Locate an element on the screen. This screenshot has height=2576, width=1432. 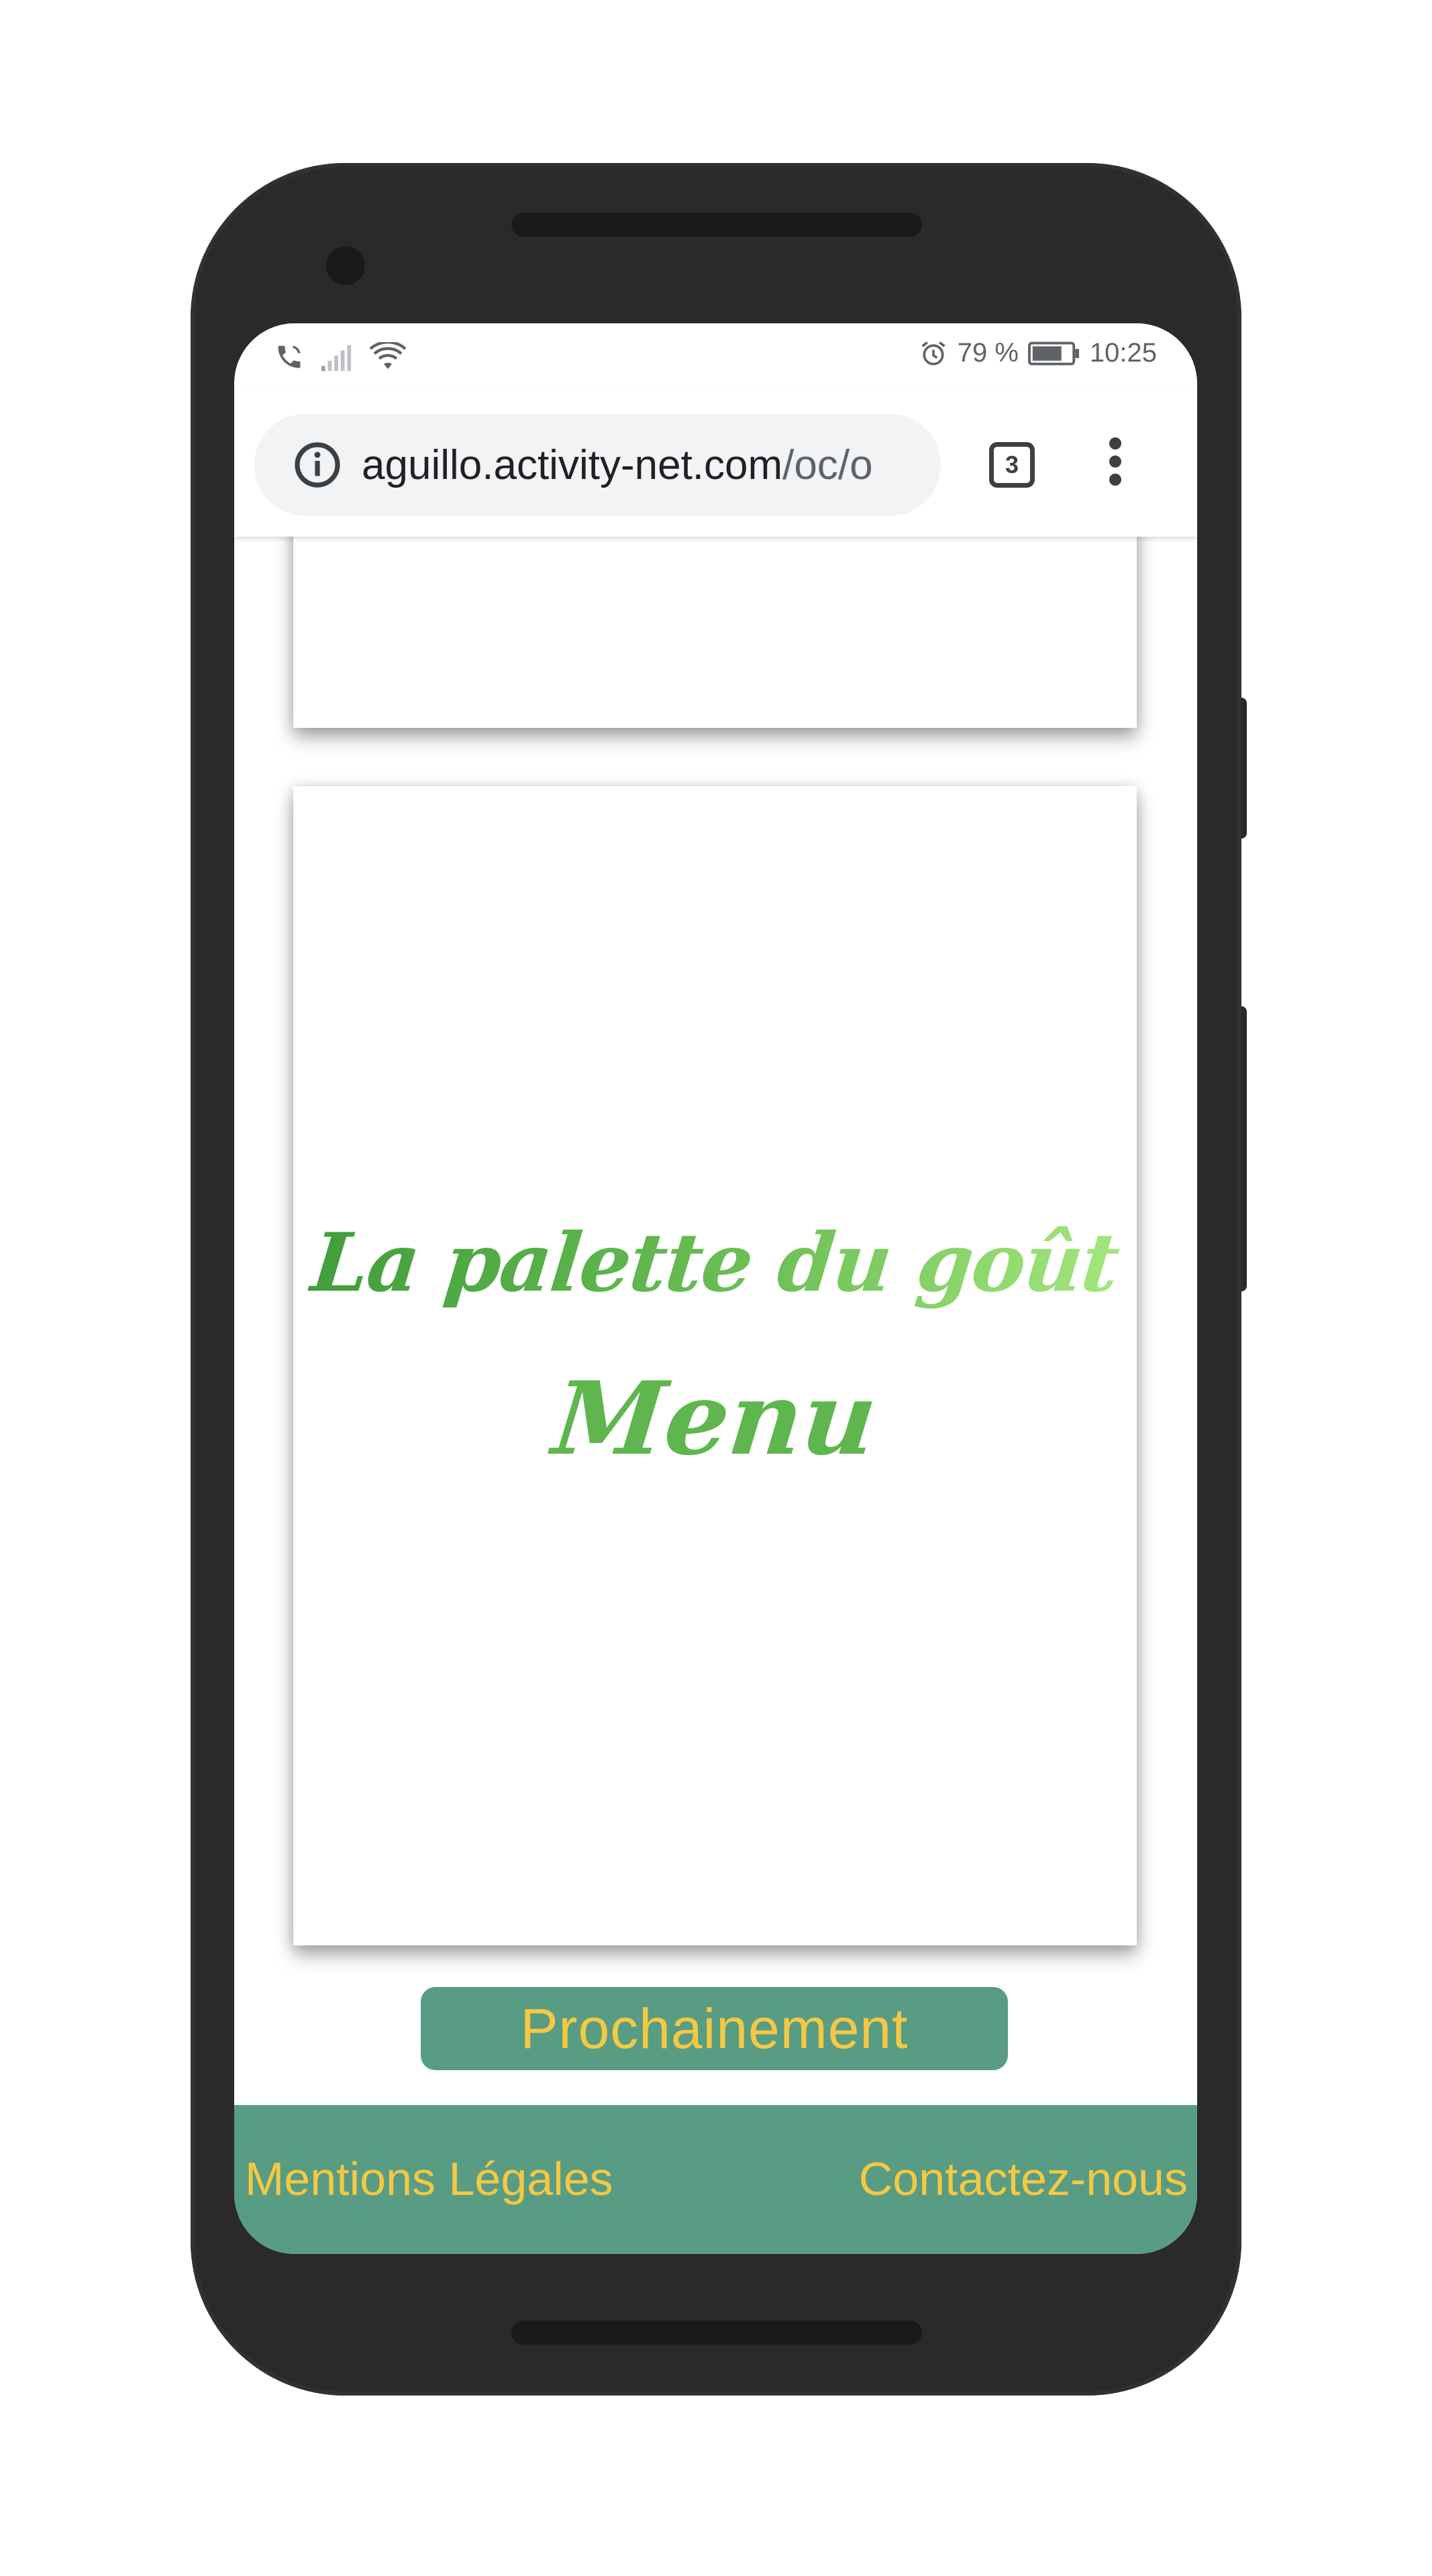
url-text: aguillo.activity-net.com/oc/o is located at coordinates (617, 465).